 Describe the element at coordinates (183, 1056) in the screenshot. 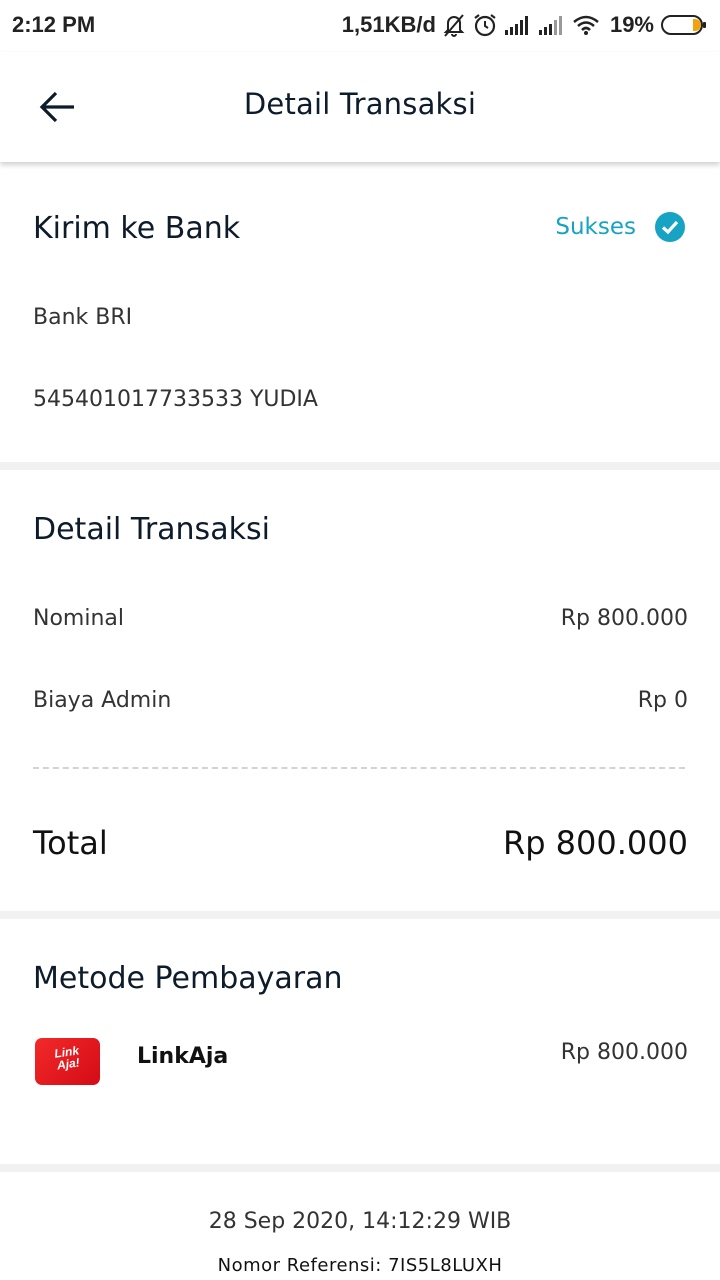

I see `payment-method-name: LinkAja` at that location.